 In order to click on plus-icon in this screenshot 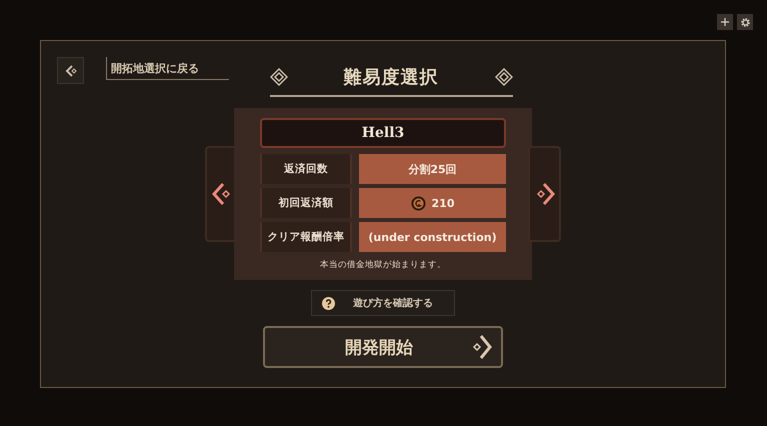, I will do `click(725, 22)`.